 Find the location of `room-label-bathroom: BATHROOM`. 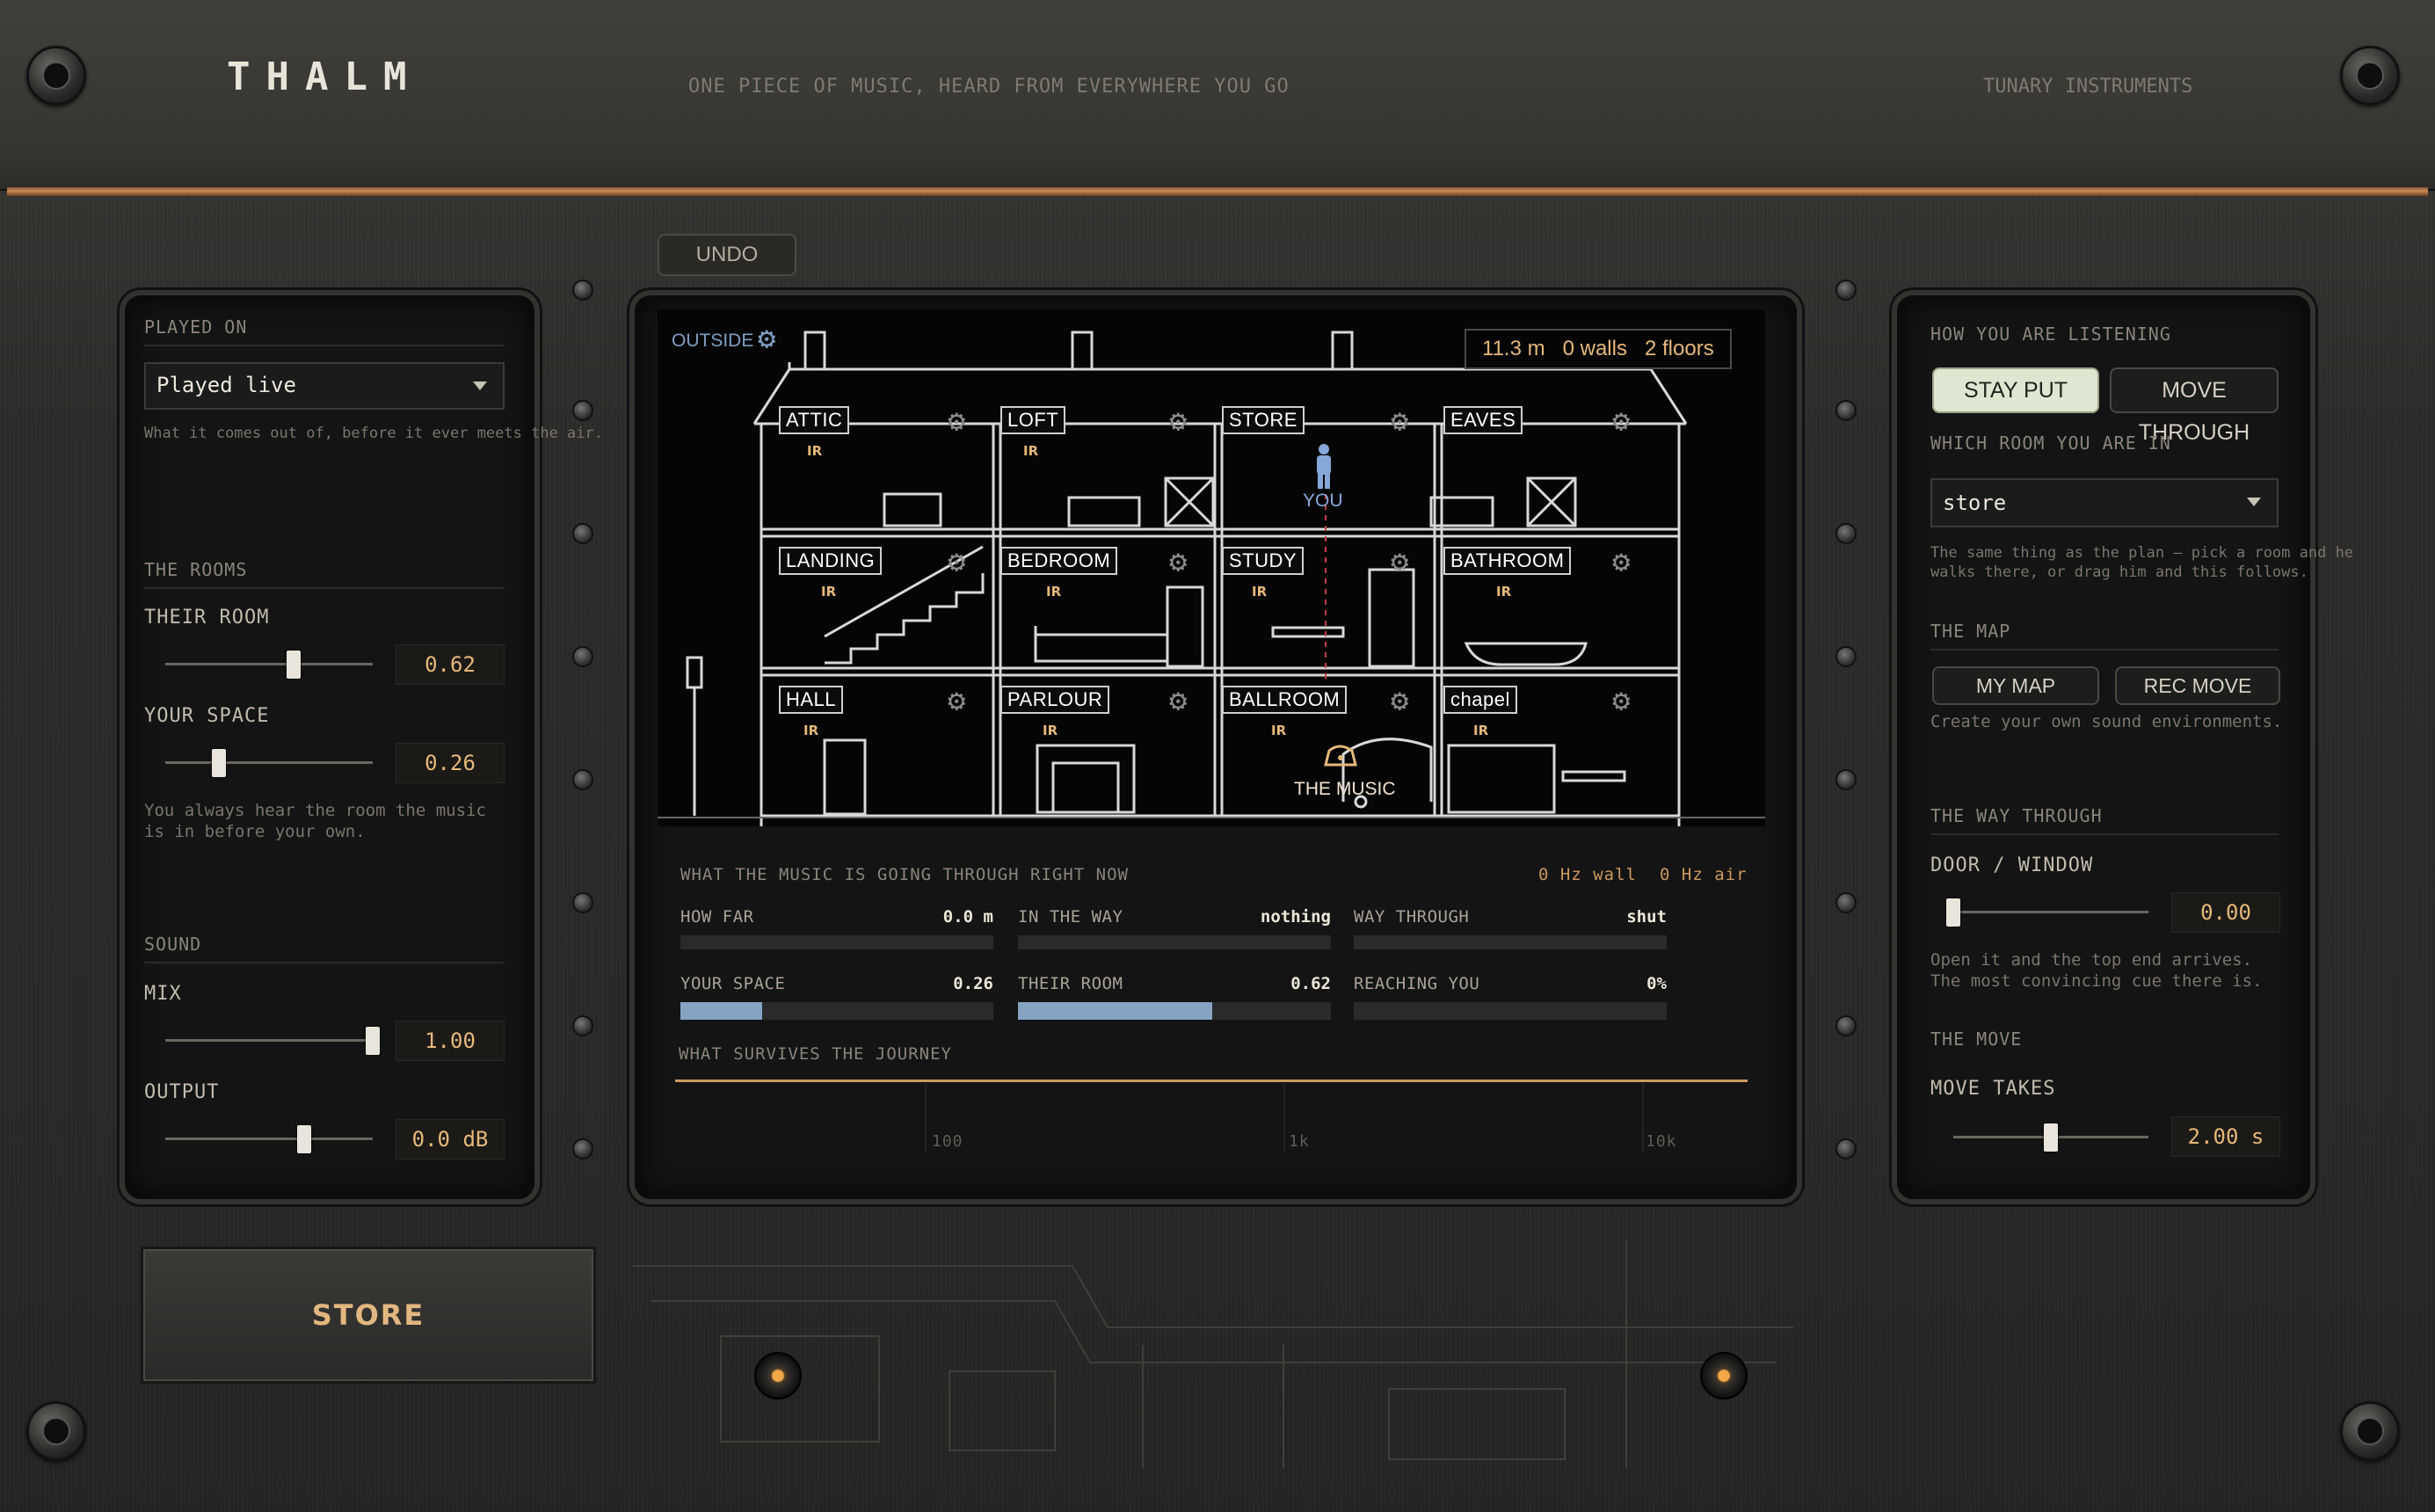

room-label-bathroom: BATHROOM is located at coordinates (1508, 561).